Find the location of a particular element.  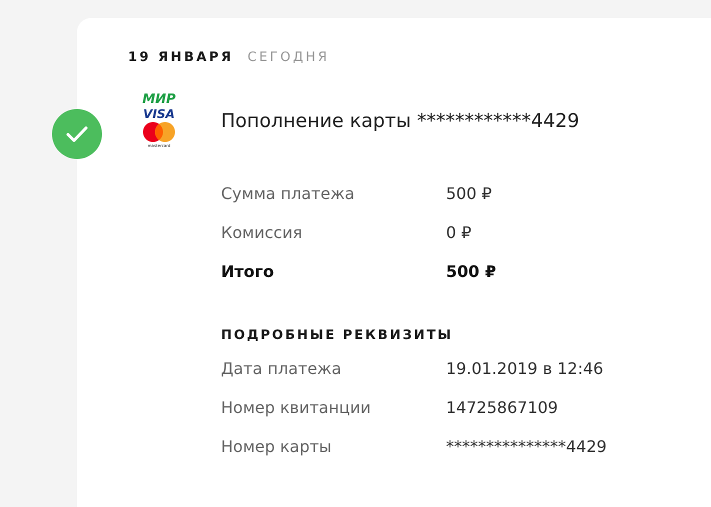

row-label: Комиссия is located at coordinates (262, 232).